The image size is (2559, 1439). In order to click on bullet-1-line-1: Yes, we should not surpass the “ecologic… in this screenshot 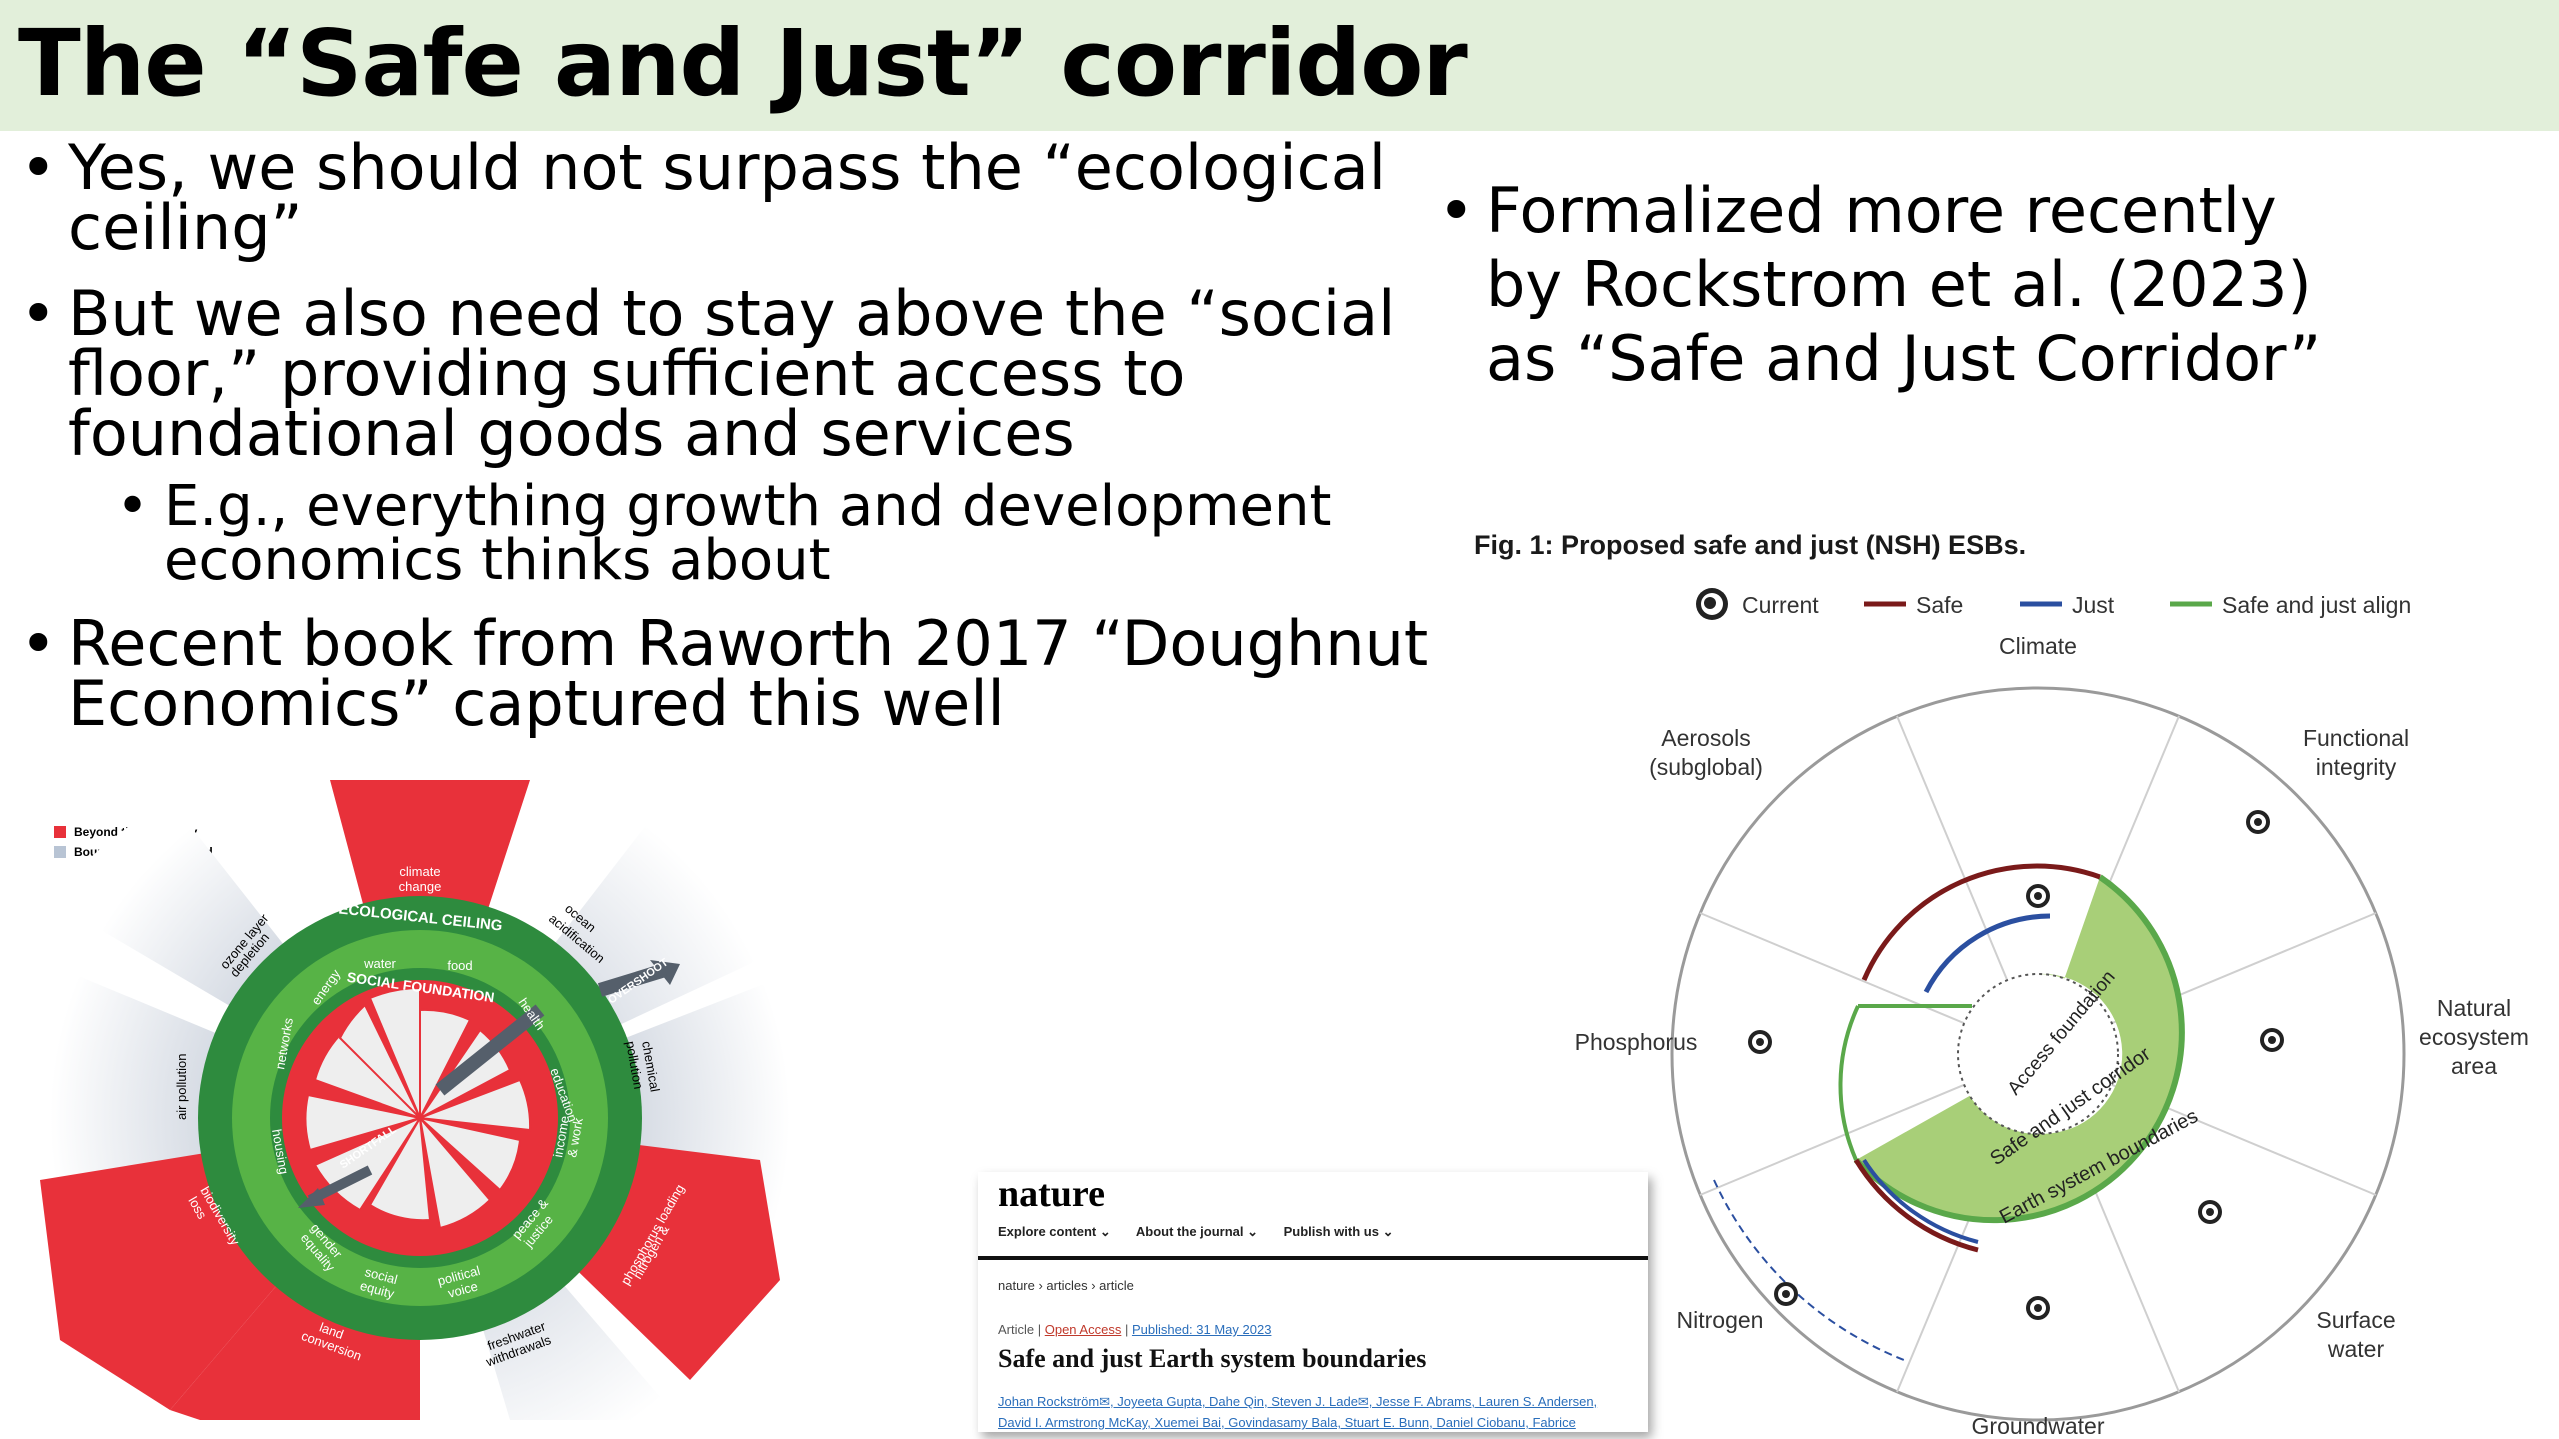, I will do `click(727, 167)`.